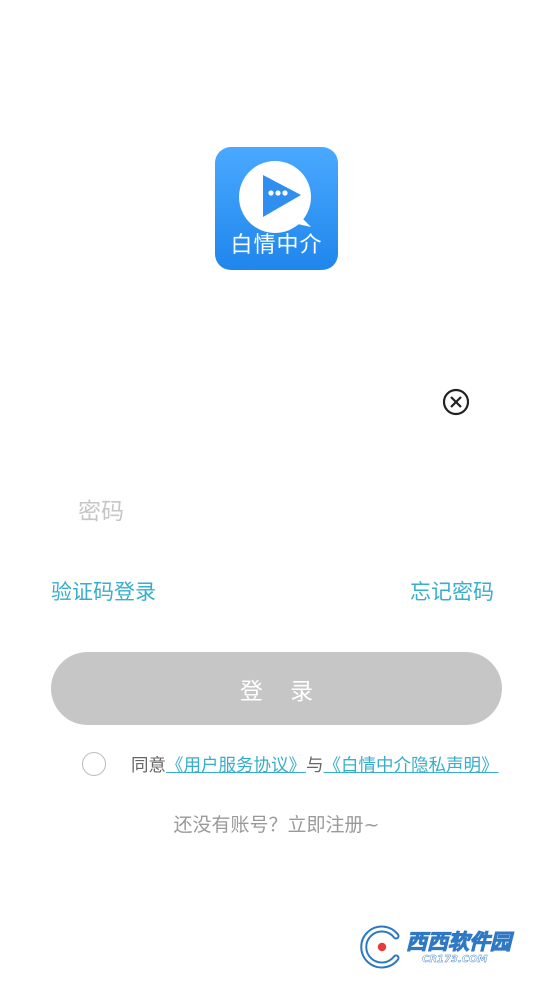 This screenshot has width=553, height=983. I want to click on logo-text: 白情中介, so click(276, 245).